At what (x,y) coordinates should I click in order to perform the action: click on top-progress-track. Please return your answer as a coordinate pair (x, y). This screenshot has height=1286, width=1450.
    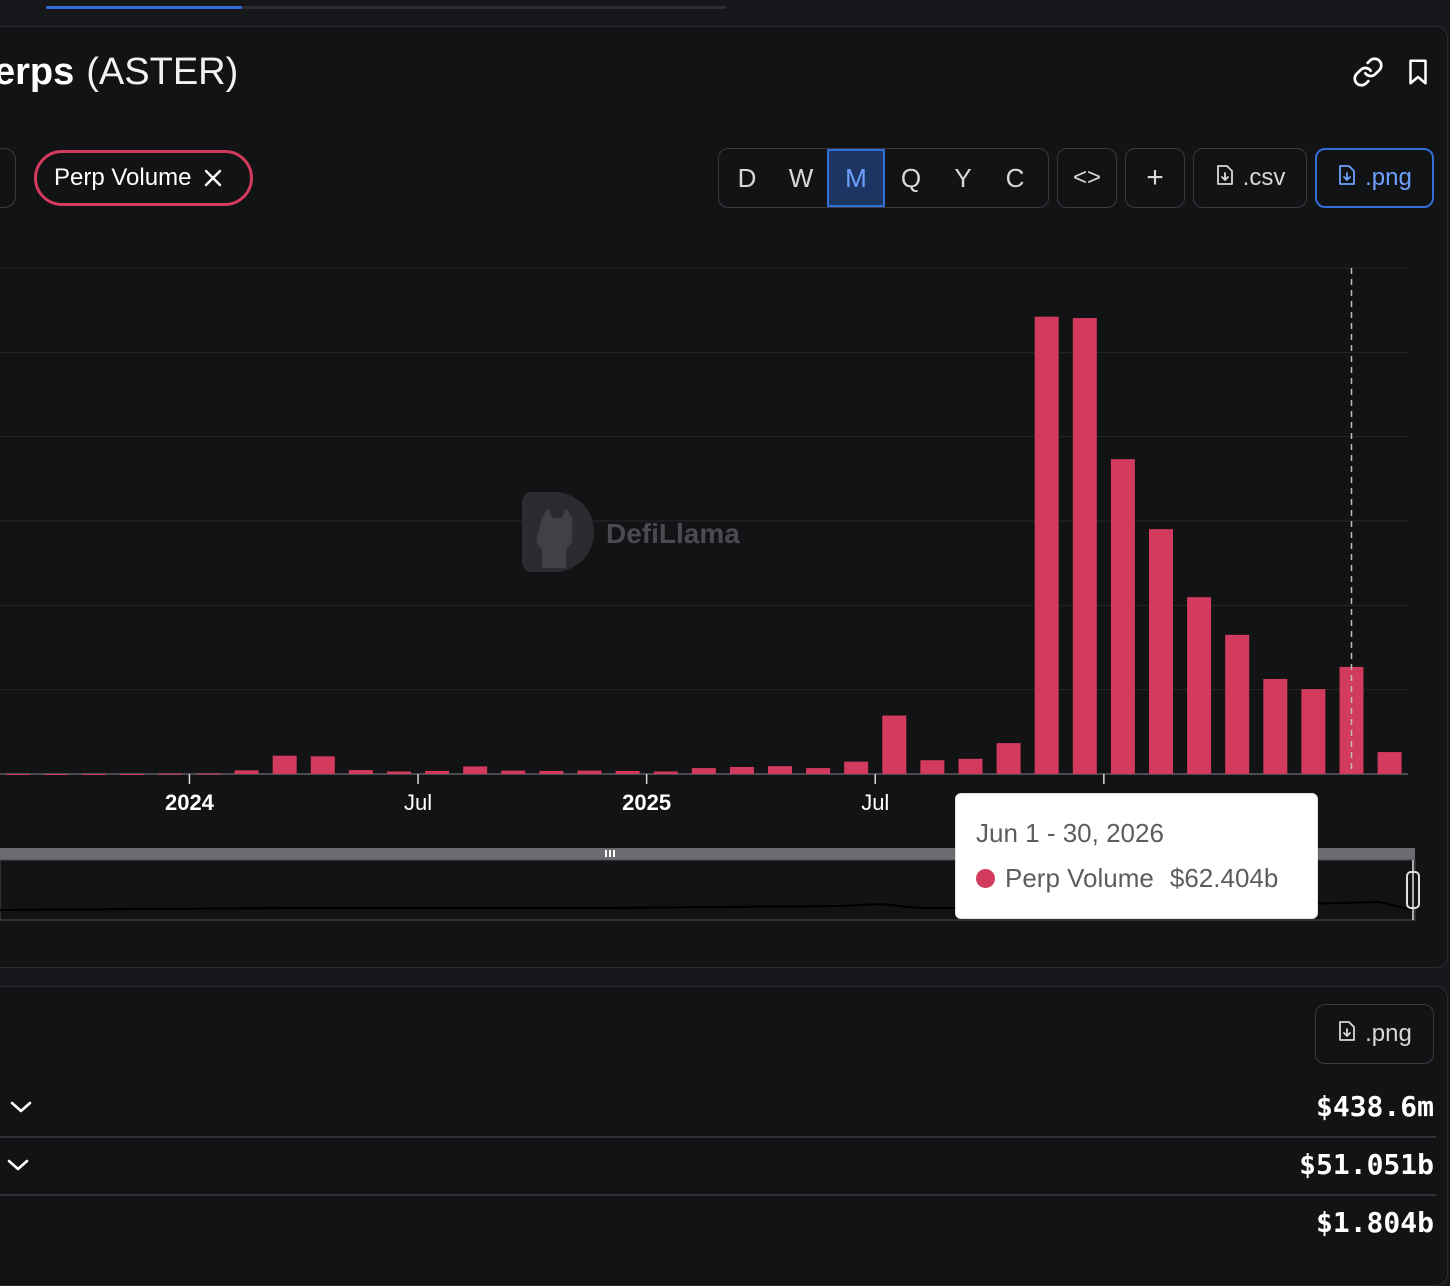
    Looking at the image, I should click on (386, 7).